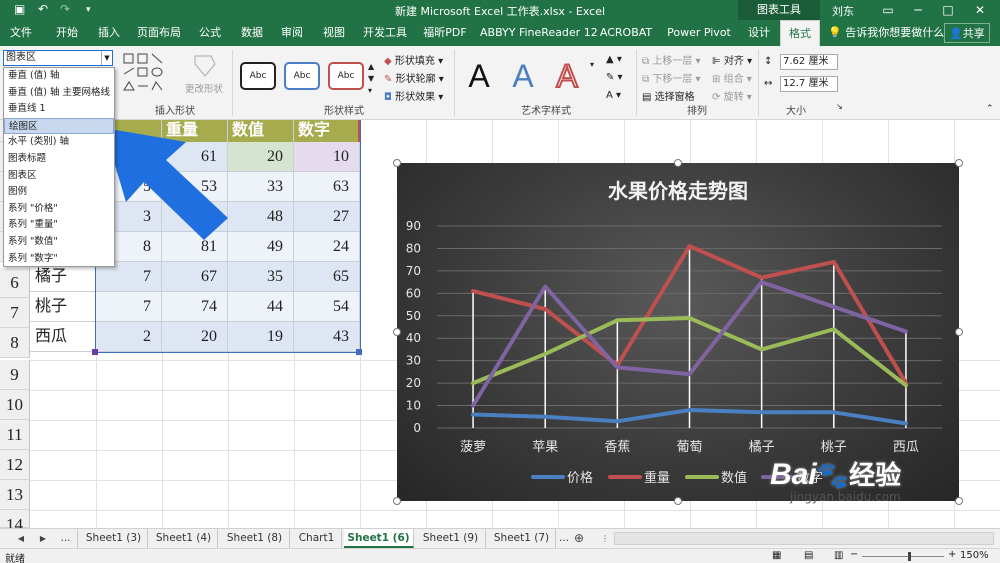  What do you see at coordinates (59, 176) in the screenshot?
I see `chart-element-option: 图表区` at bounding box center [59, 176].